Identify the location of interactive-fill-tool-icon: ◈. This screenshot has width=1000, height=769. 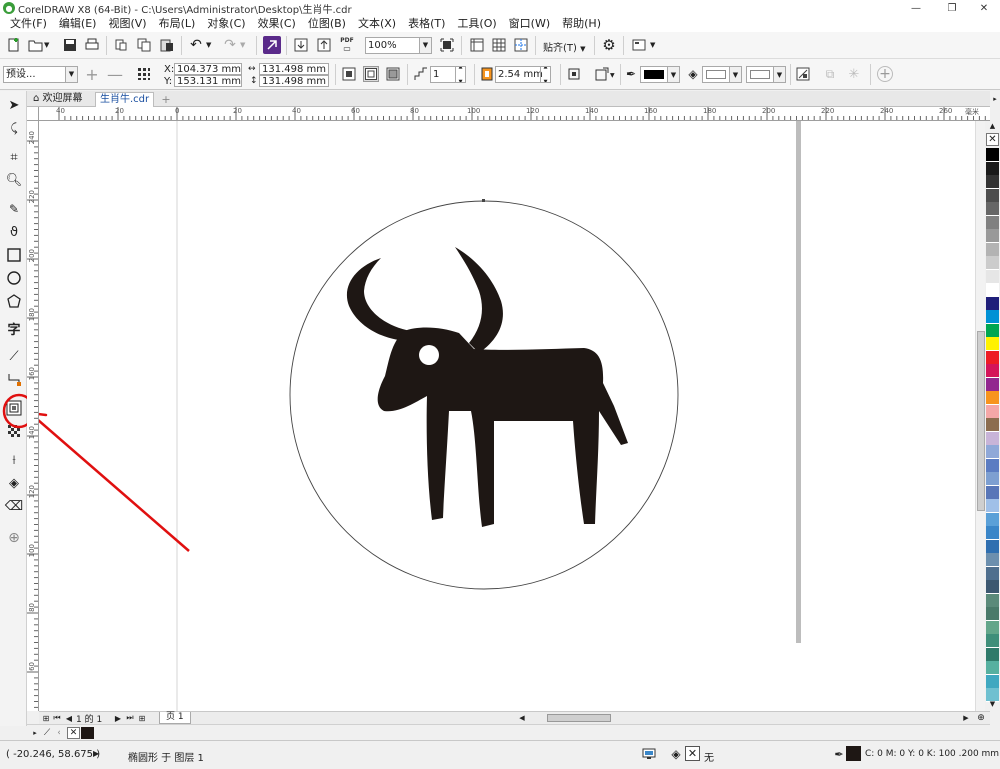
(14, 483).